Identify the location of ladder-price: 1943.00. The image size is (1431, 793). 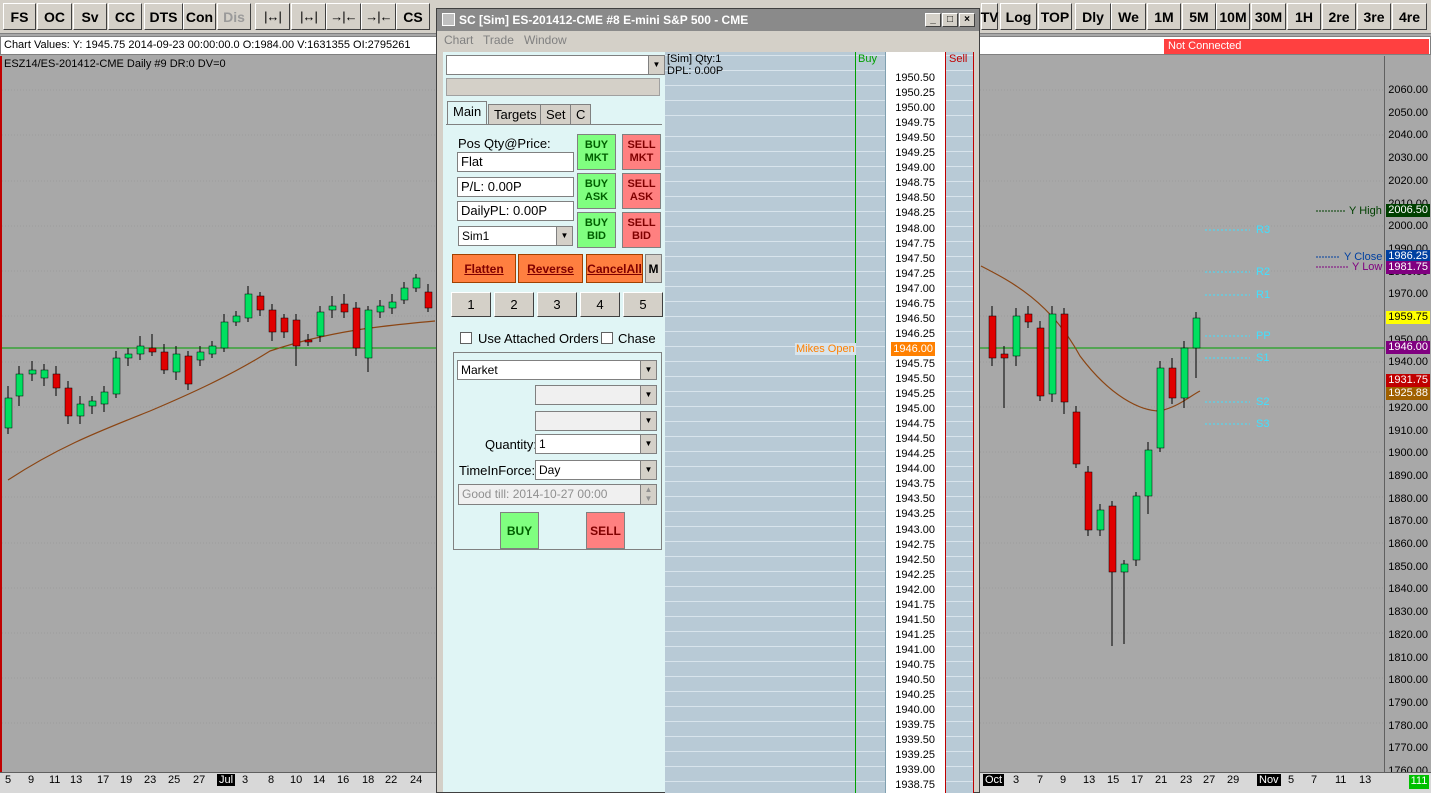
(911, 530).